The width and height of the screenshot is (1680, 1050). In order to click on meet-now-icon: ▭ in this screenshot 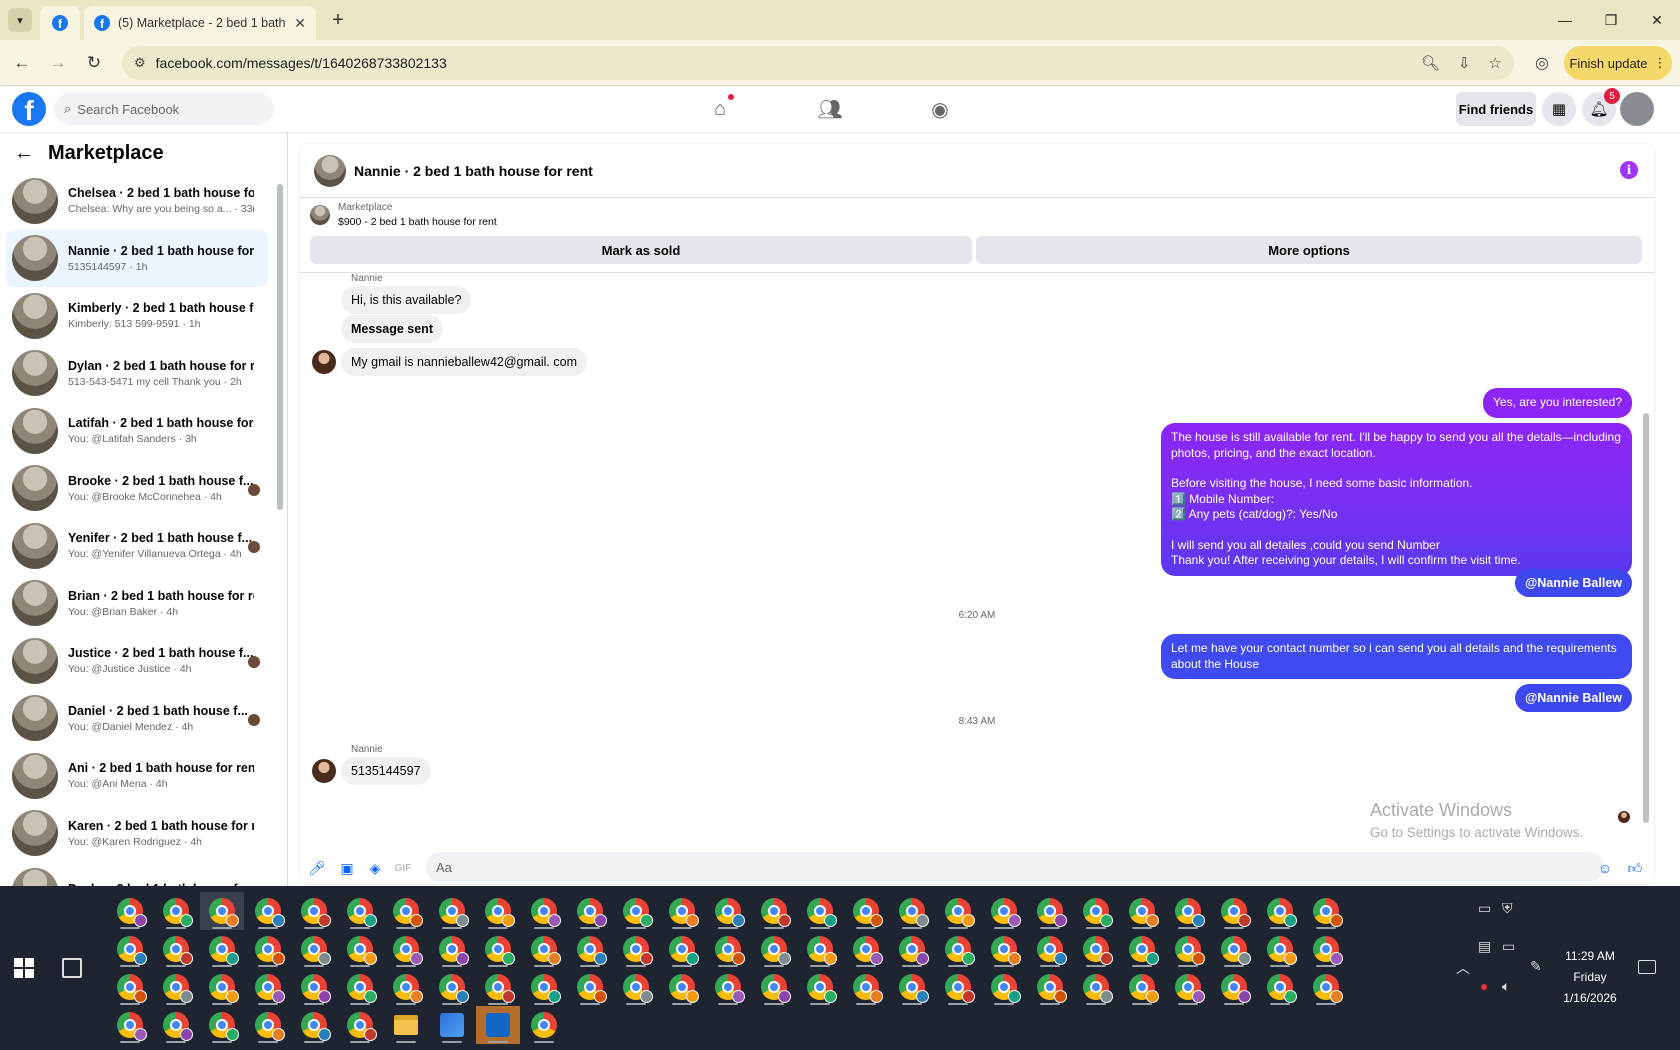, I will do `click(1484, 908)`.